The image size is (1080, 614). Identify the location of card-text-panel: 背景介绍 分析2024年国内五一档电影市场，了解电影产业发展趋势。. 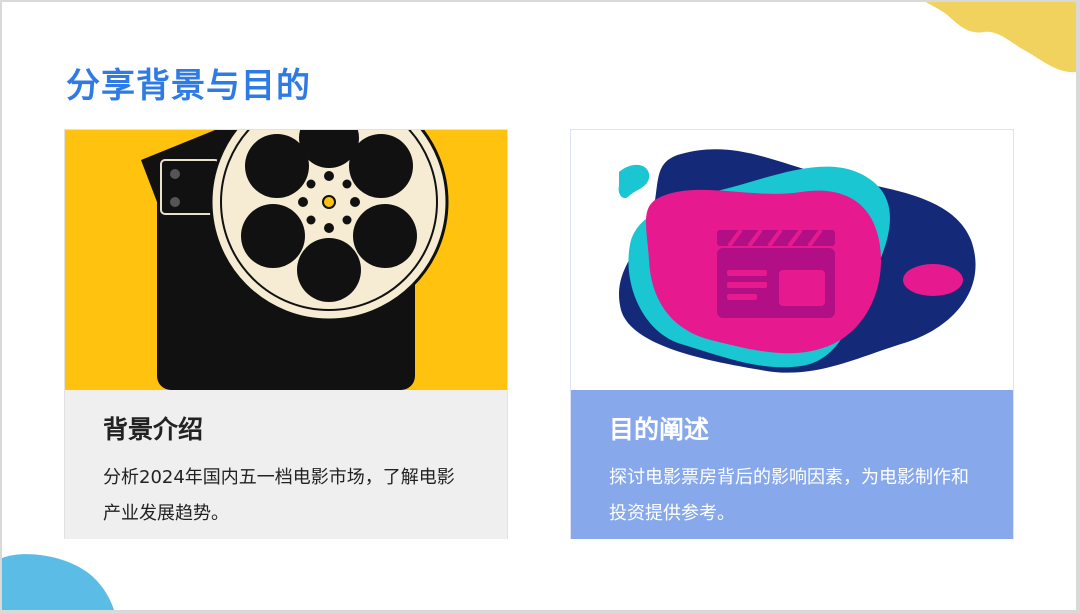
(286, 464).